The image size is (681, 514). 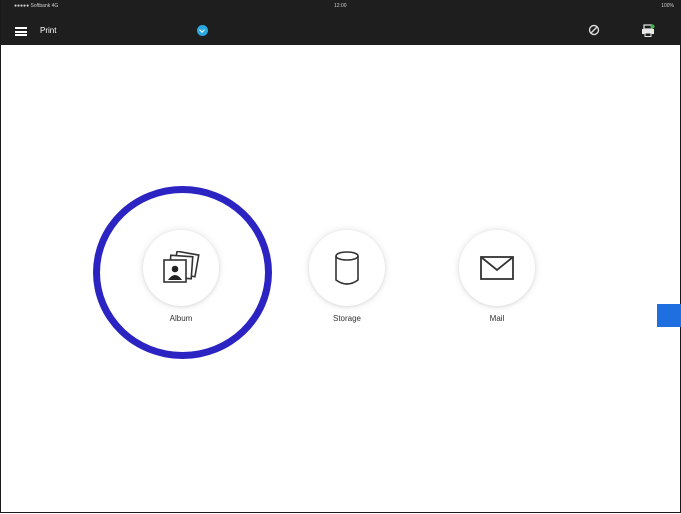 I want to click on top-navigation-bar: ●●●●● Softbank 4G 12:00 100% Print, so click(x=341, y=22).